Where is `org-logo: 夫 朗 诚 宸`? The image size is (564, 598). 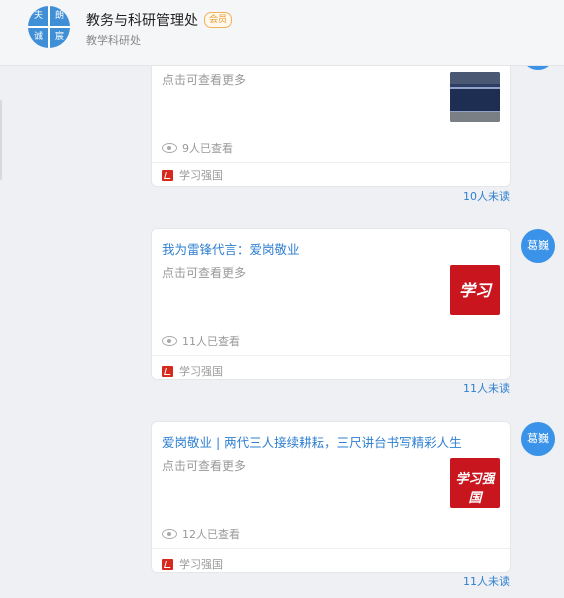 org-logo: 夫 朗 诚 宸 is located at coordinates (49, 27).